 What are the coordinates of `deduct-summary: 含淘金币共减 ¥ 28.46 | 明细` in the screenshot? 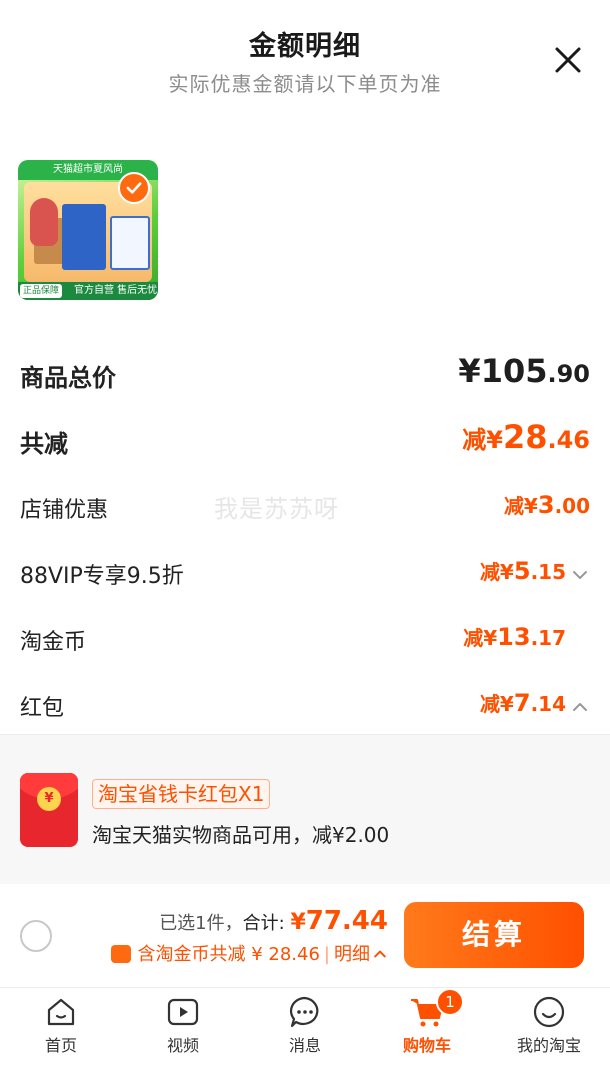 It's located at (249, 953).